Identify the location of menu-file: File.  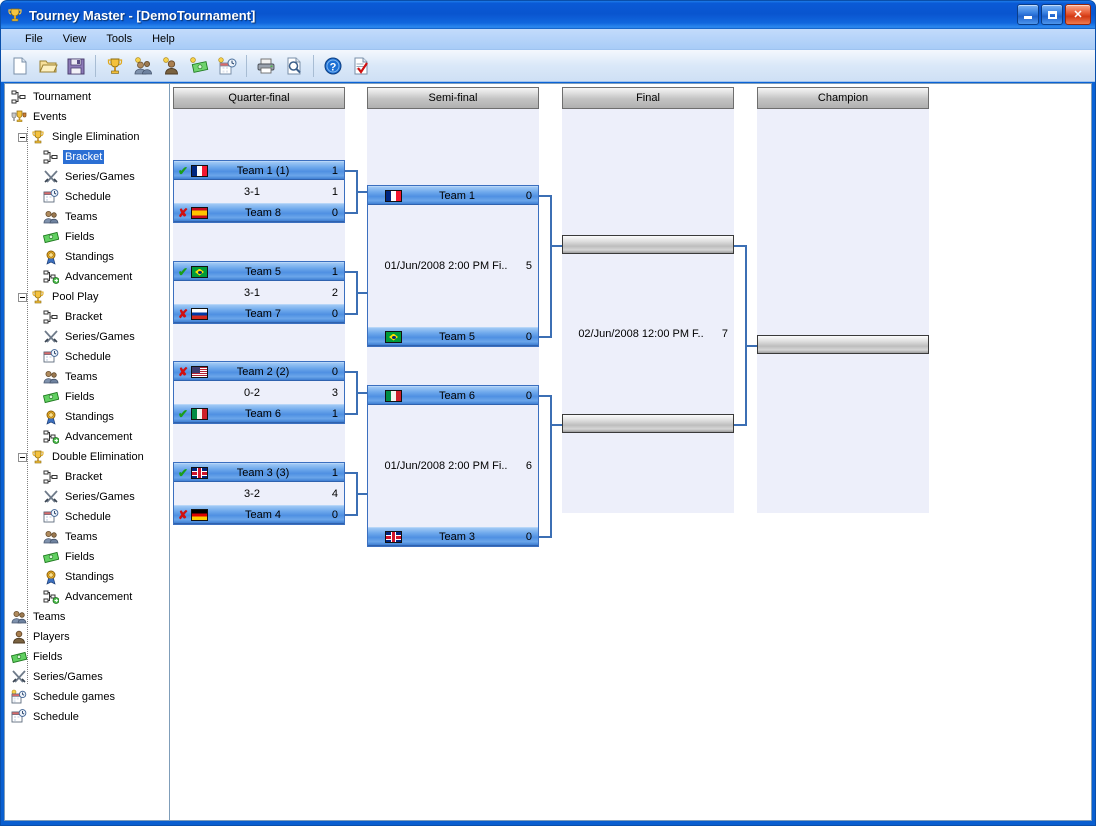
(34, 39).